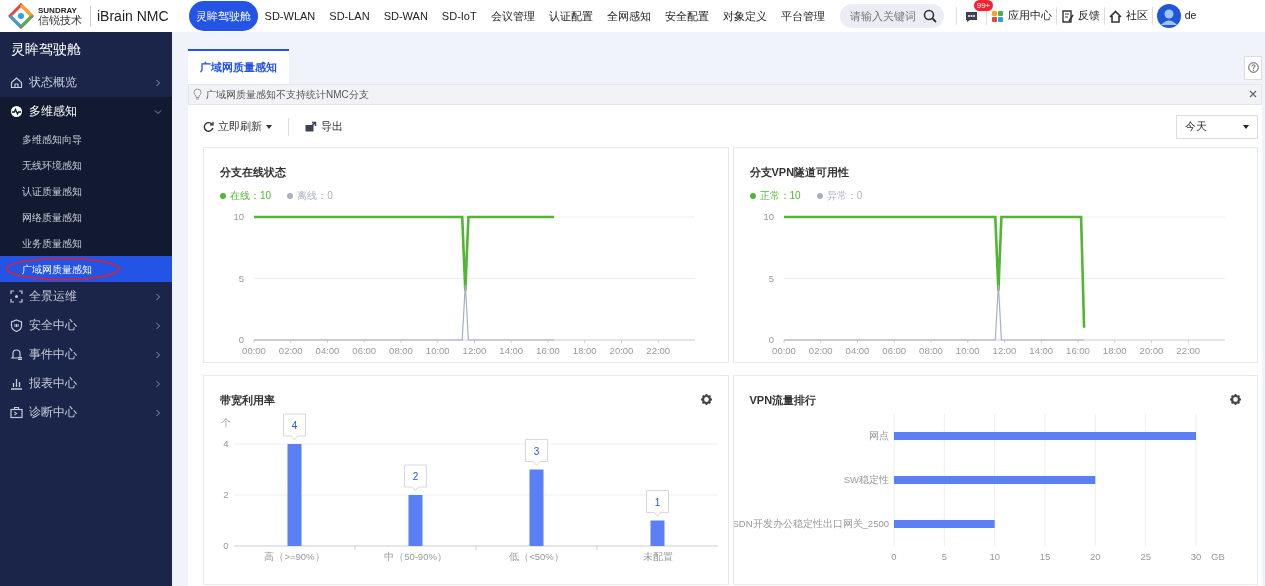 This screenshot has height=586, width=1265. What do you see at coordinates (983, 6) in the screenshot?
I see `badge-count: 99+` at bounding box center [983, 6].